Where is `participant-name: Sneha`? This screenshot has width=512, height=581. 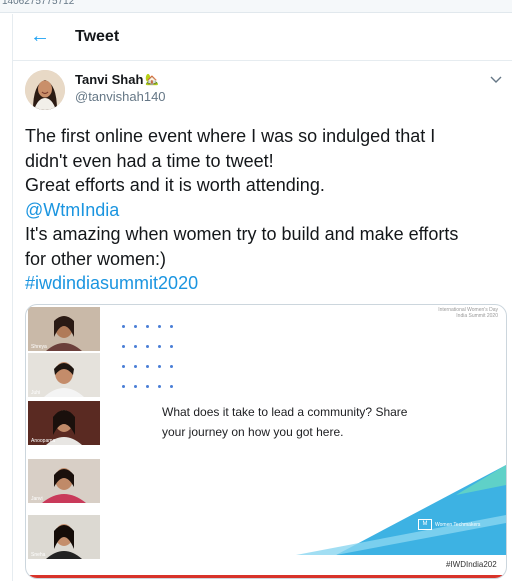 participant-name: Sneha is located at coordinates (38, 555).